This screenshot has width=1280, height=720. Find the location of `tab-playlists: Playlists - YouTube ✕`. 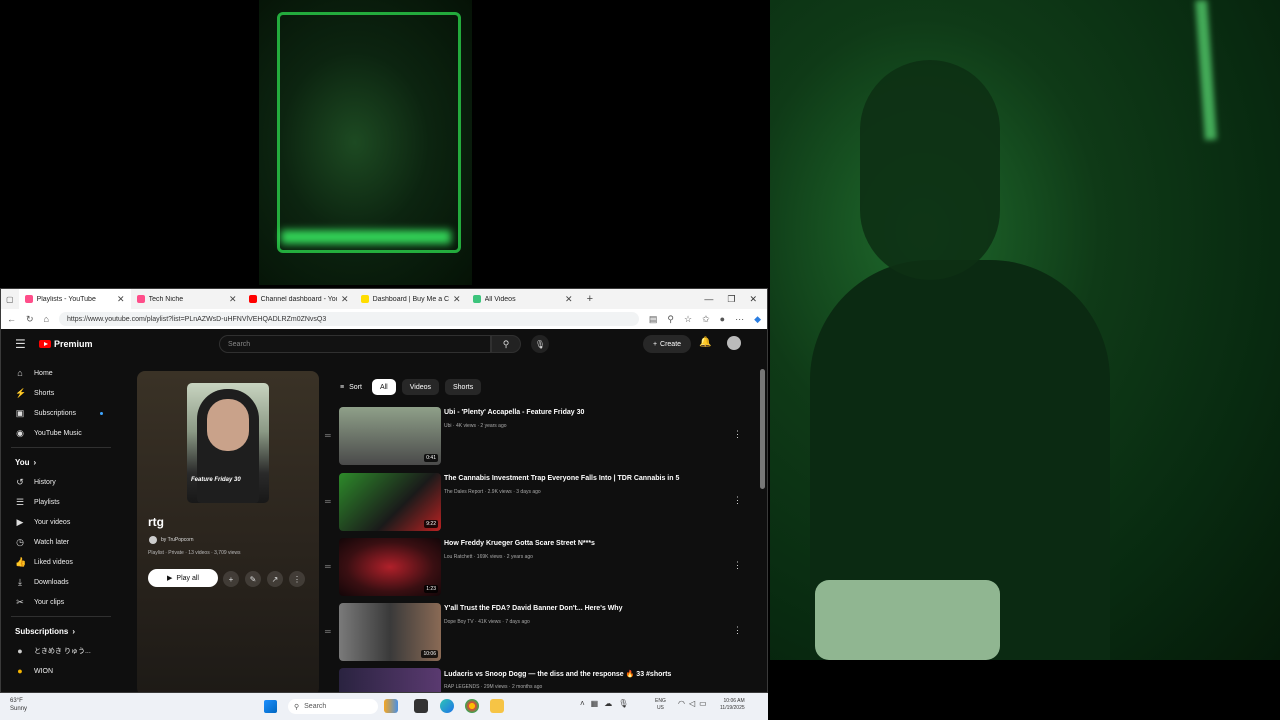

tab-playlists: Playlists - YouTube ✕ is located at coordinates (74, 299).